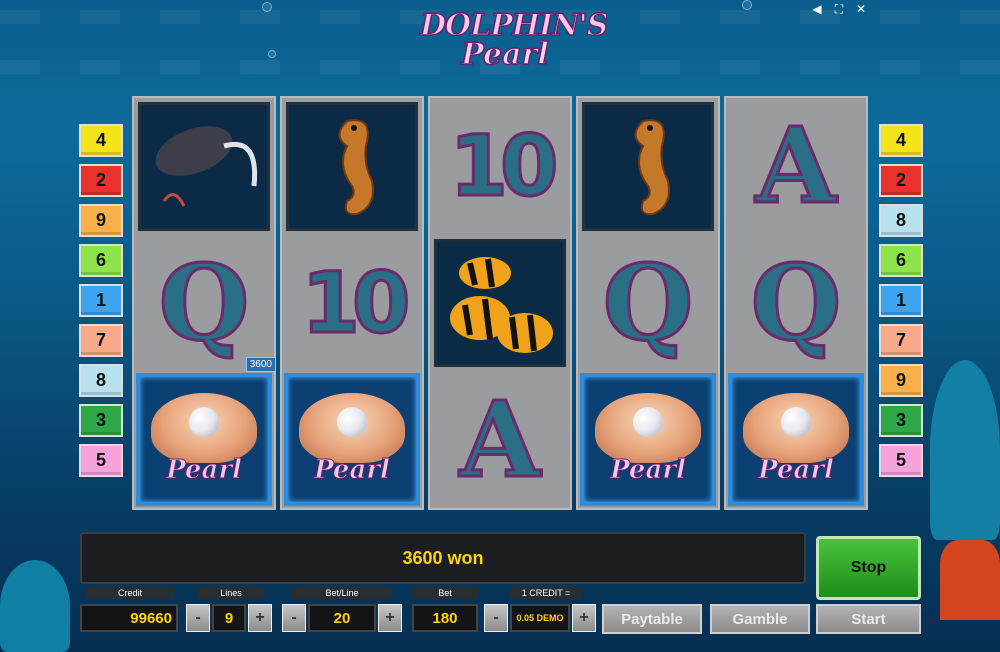 The height and width of the screenshot is (652, 1000). I want to click on reel-1: Q 3600 Pearl, so click(204, 303).